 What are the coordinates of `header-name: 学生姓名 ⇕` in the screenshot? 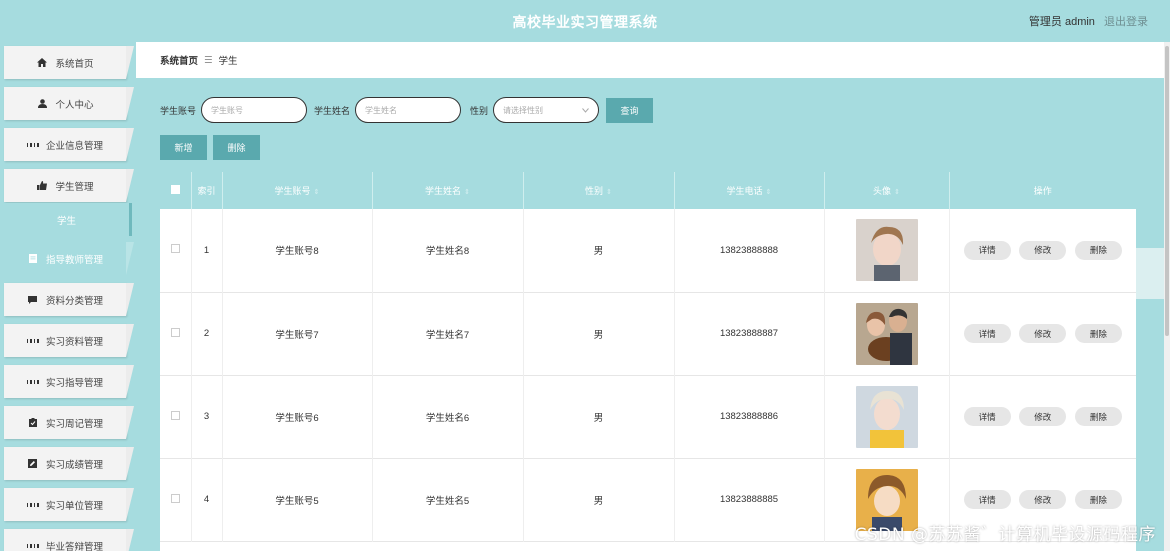 It's located at (447, 190).